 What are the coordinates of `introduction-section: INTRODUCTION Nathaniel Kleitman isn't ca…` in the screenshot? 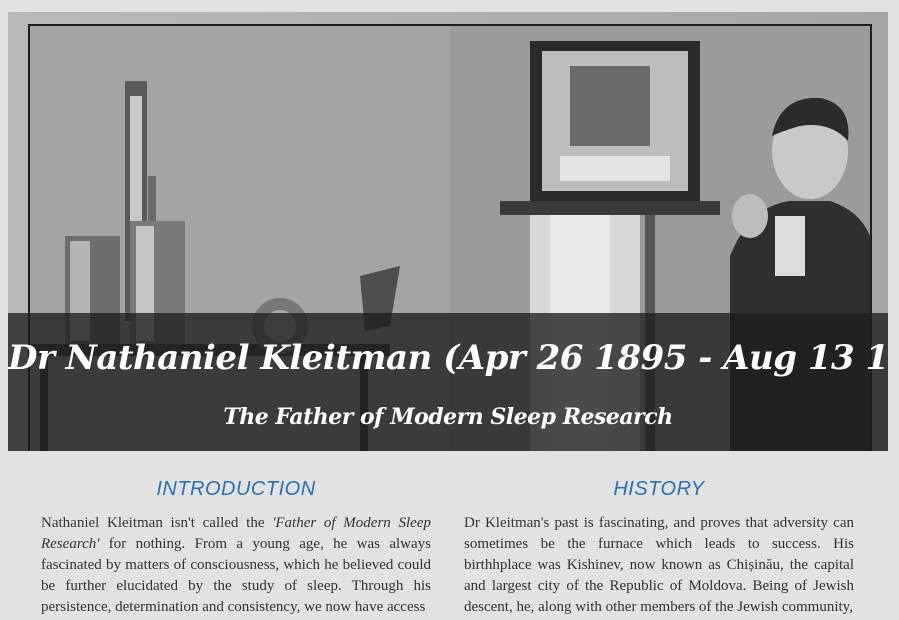 It's located at (236, 548).